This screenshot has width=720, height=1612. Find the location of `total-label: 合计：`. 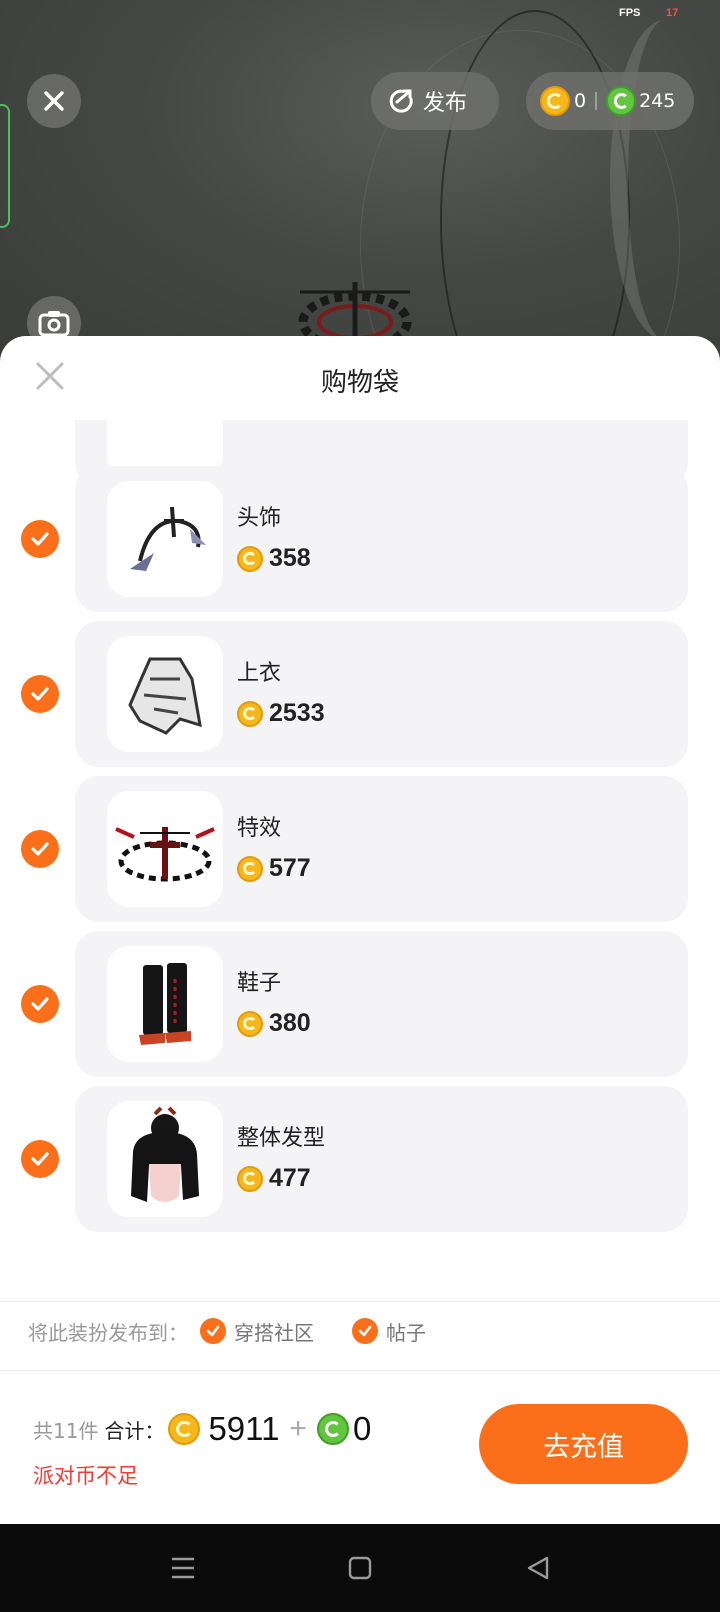

total-label: 合计： is located at coordinates (134, 1430).